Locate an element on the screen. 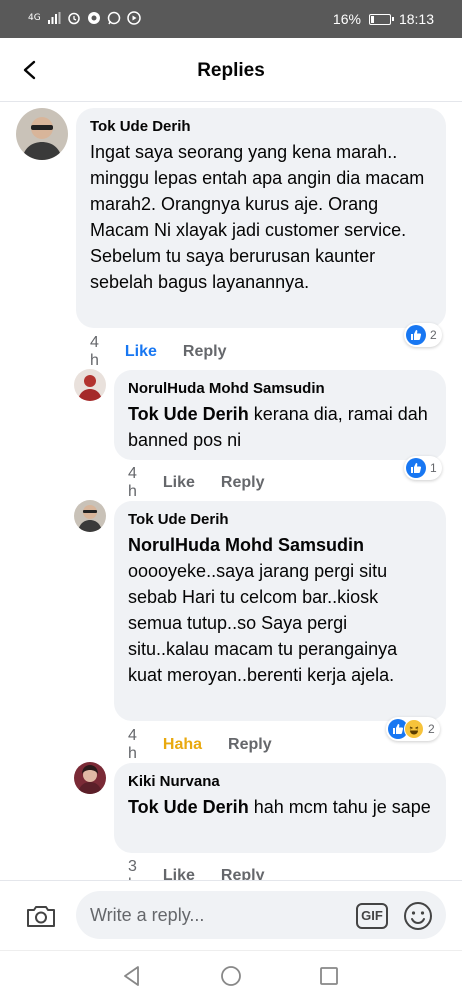 The height and width of the screenshot is (1000, 462). battery-percent: 16% is located at coordinates (346, 19).